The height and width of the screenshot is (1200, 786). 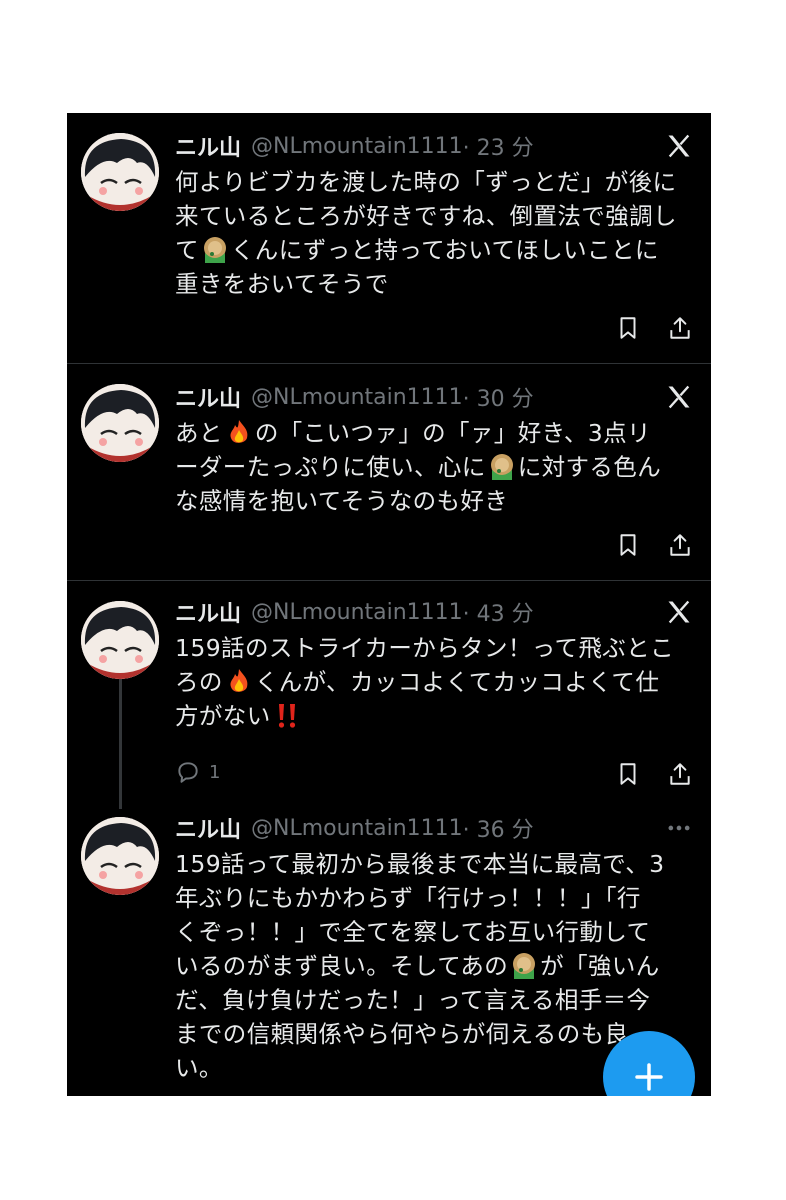 I want to click on timestamp: · 23 分, so click(x=498, y=146).